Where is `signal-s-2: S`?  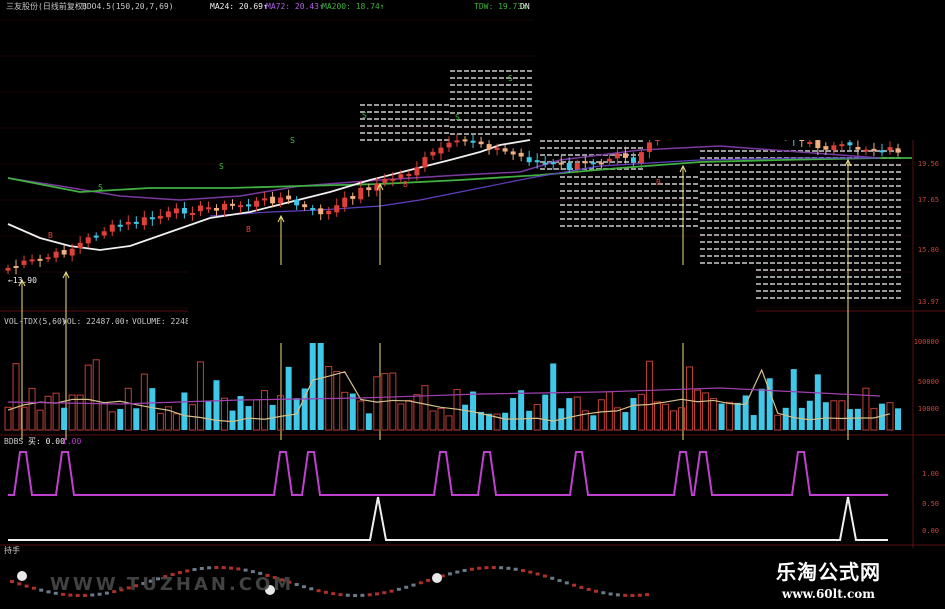 signal-s-2: S is located at coordinates (221, 166).